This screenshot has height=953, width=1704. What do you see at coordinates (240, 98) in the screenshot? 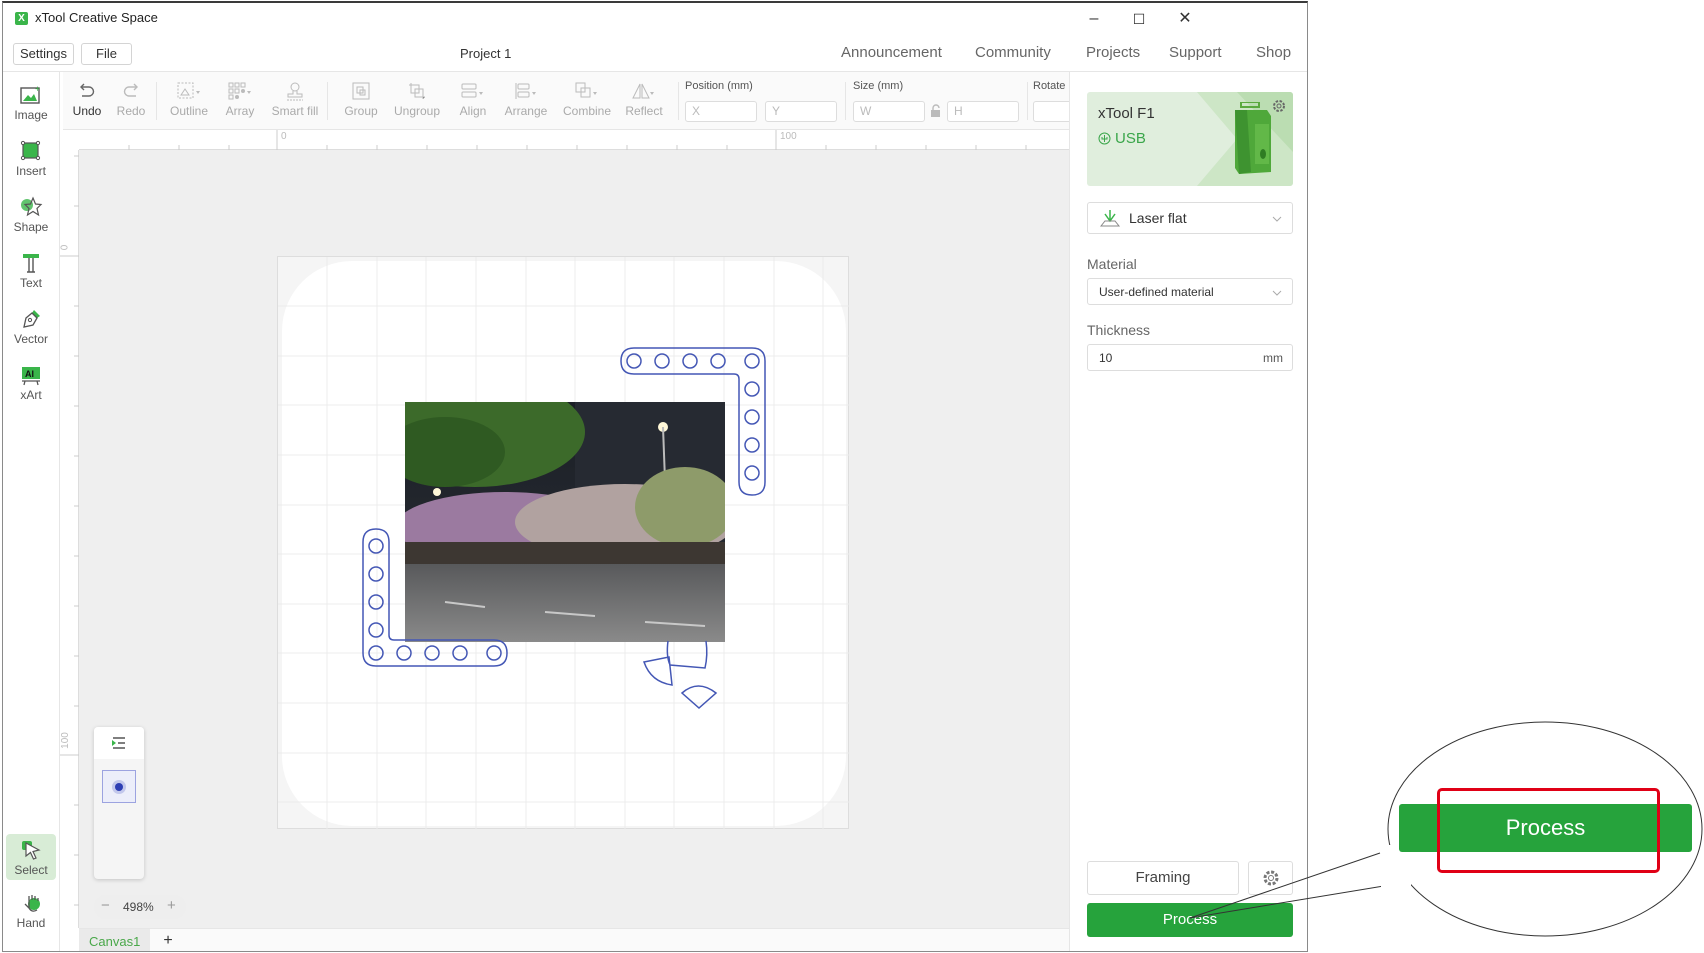
I see `array-button: Array` at bounding box center [240, 98].